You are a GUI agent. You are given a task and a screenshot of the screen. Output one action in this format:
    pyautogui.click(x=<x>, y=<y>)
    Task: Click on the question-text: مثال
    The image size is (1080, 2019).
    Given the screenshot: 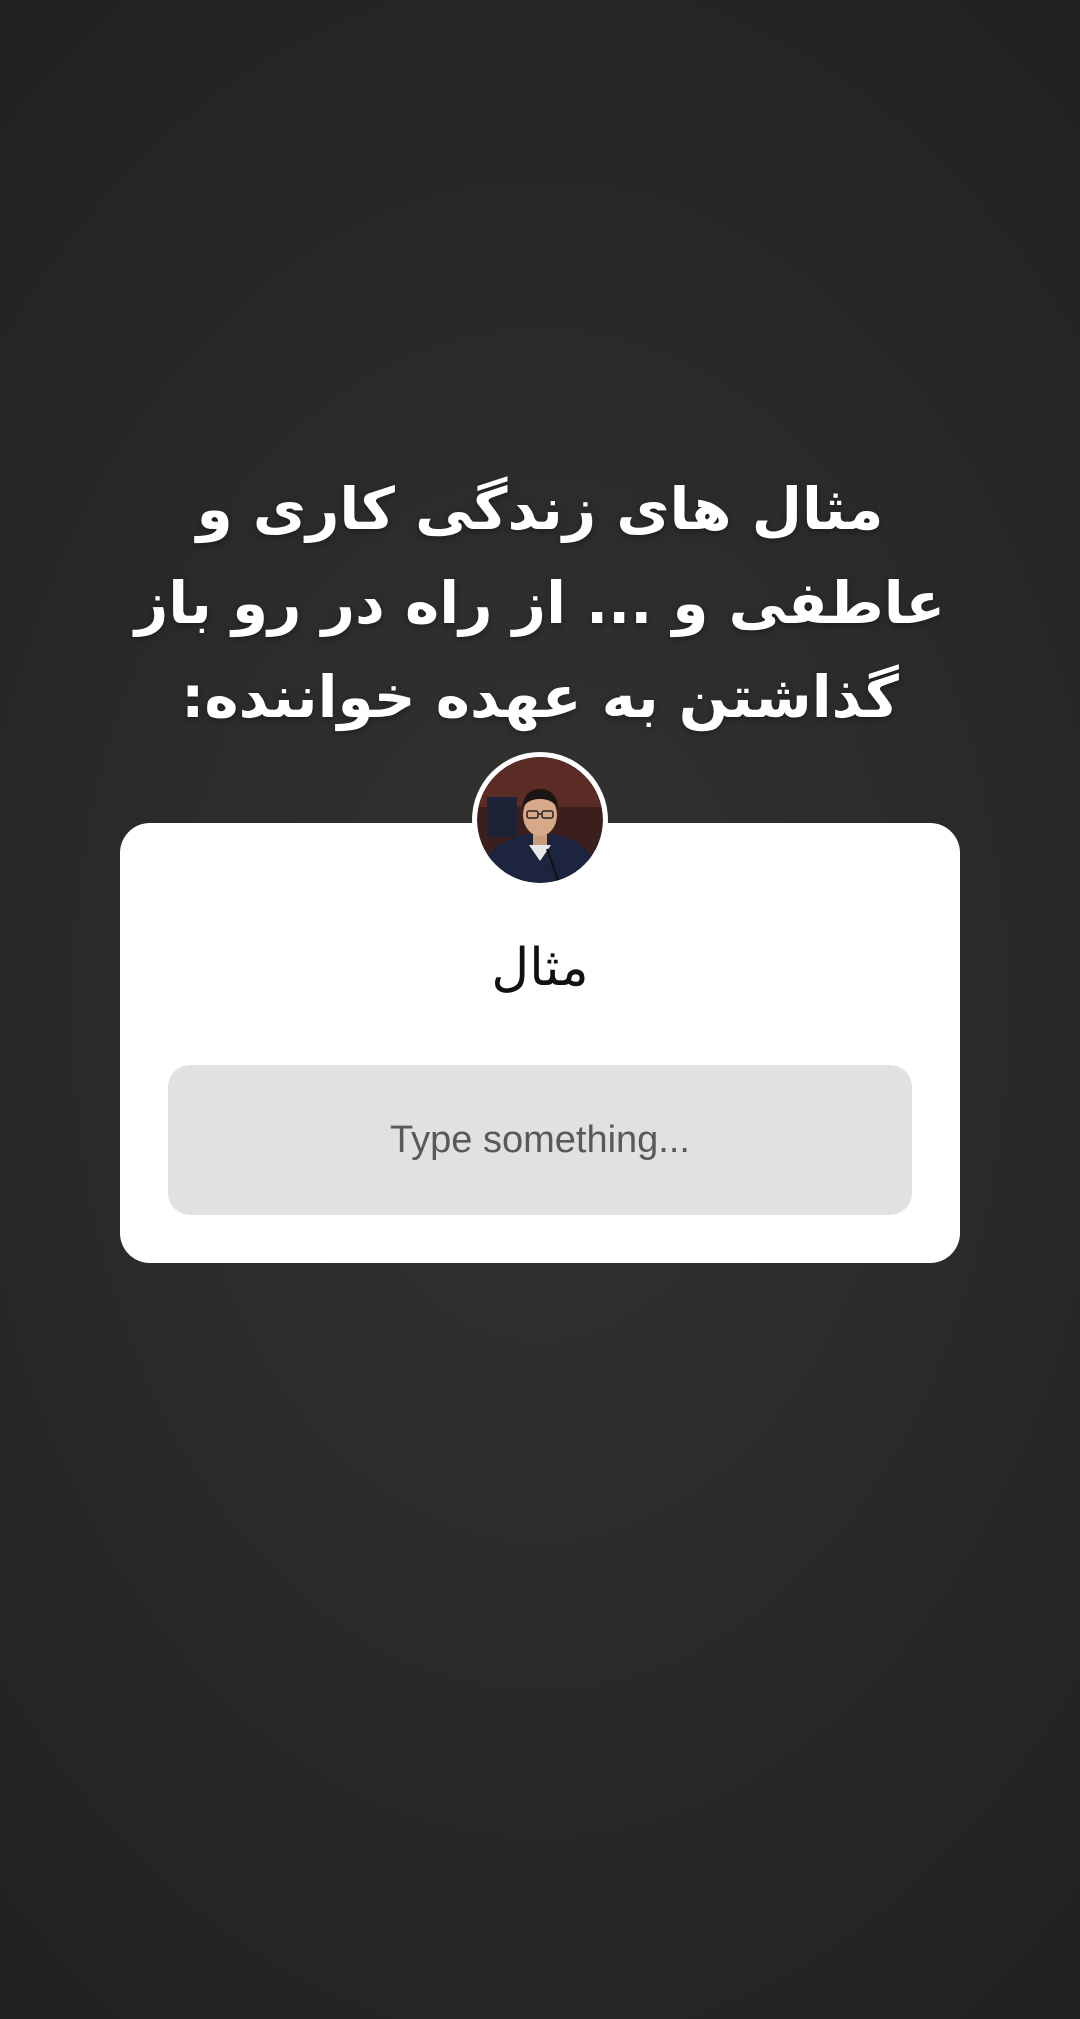 What is the action you would take?
    pyautogui.click(x=540, y=968)
    